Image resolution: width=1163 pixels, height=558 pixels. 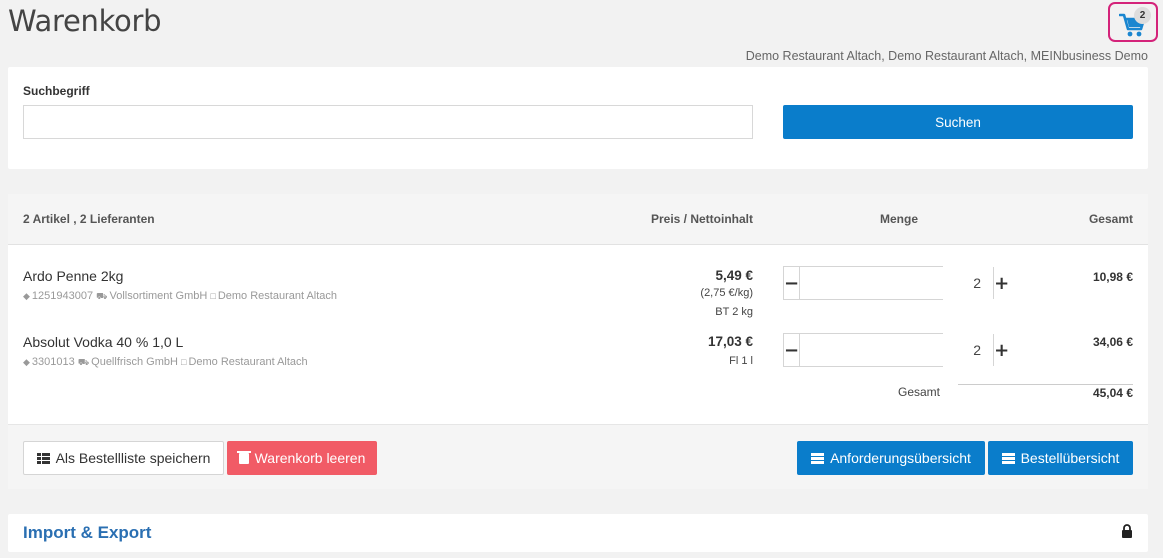 I want to click on cart-count-badge: 2, so click(x=1142, y=15).